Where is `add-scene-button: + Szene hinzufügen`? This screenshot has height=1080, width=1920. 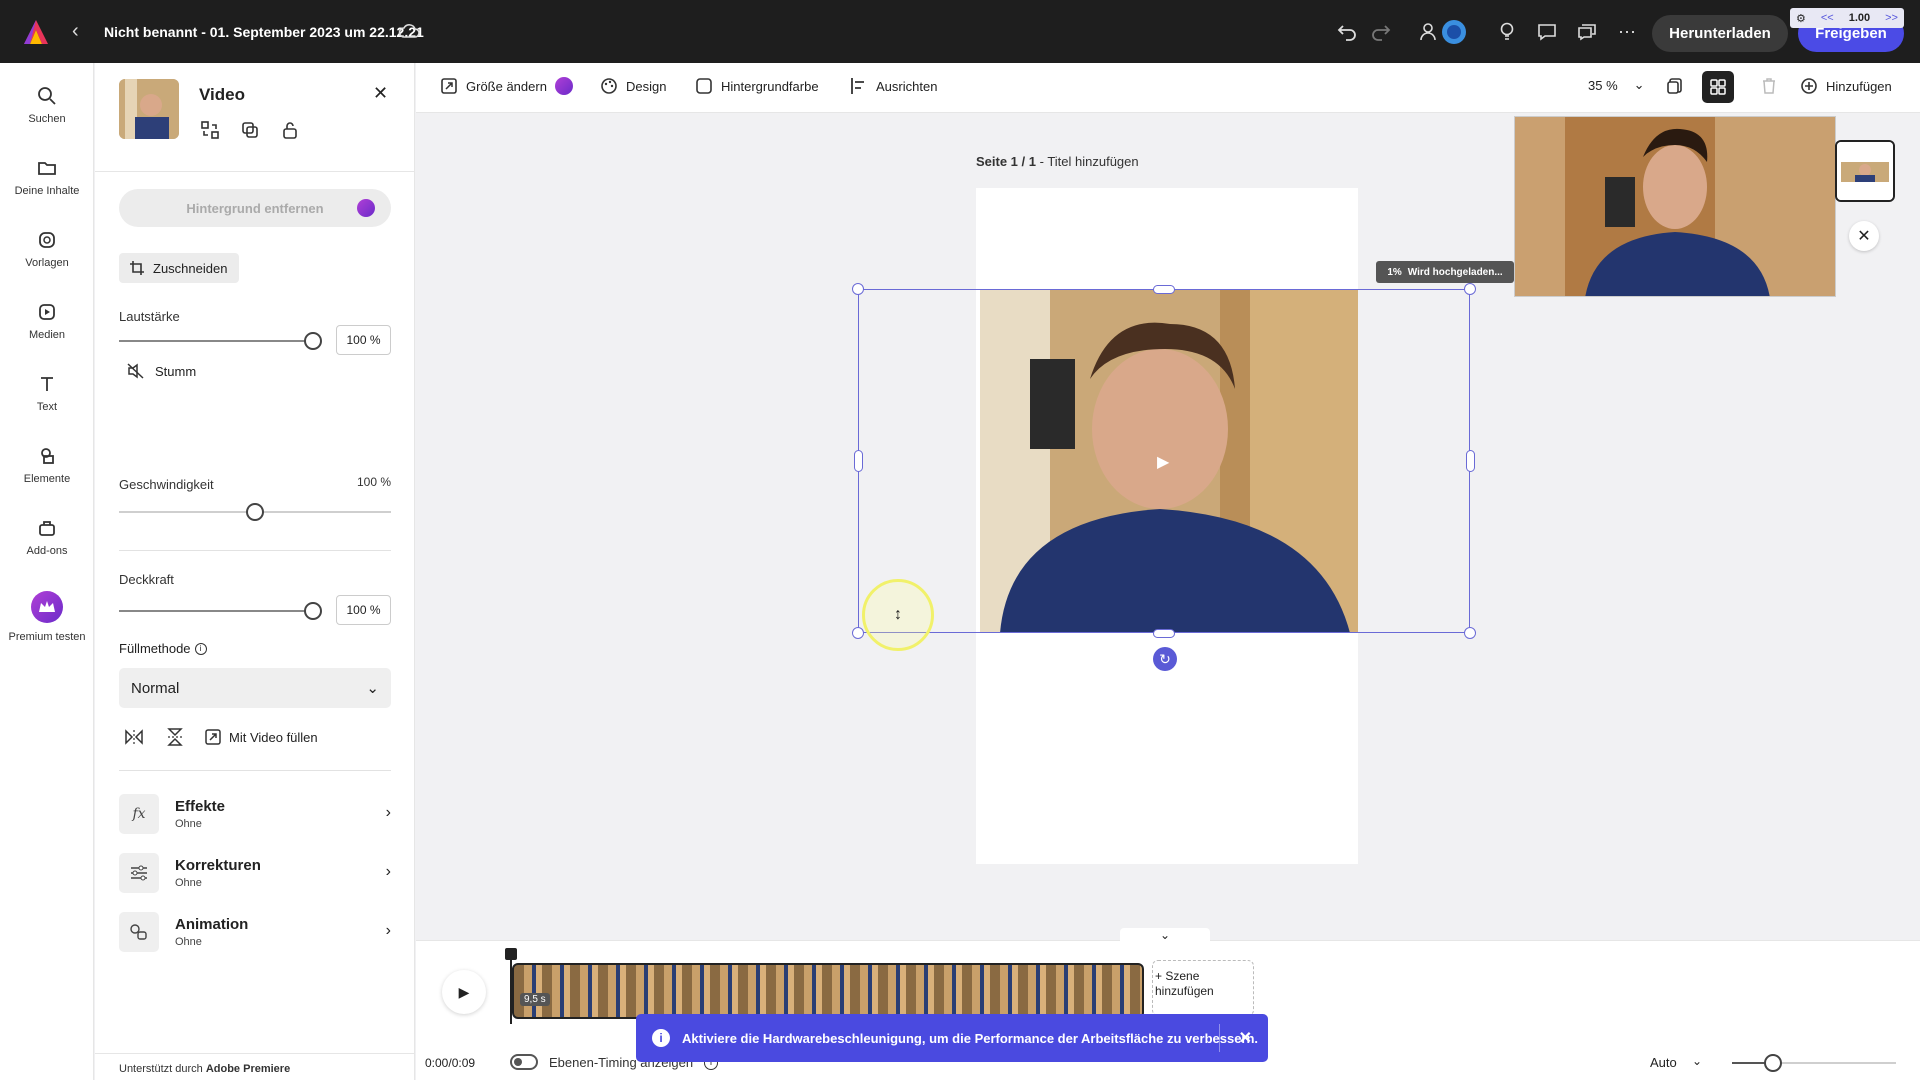
add-scene-button: + Szene hinzufügen is located at coordinates (1203, 988).